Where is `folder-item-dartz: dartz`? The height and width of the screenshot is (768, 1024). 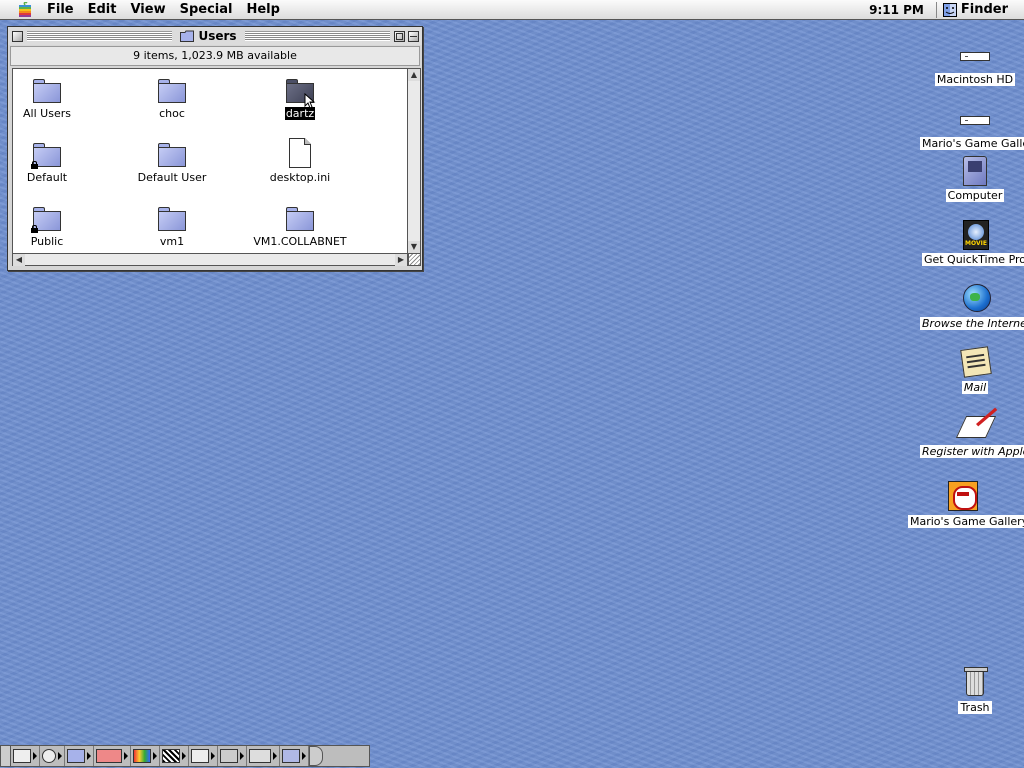
folder-item-dartz: dartz is located at coordinates (300, 96).